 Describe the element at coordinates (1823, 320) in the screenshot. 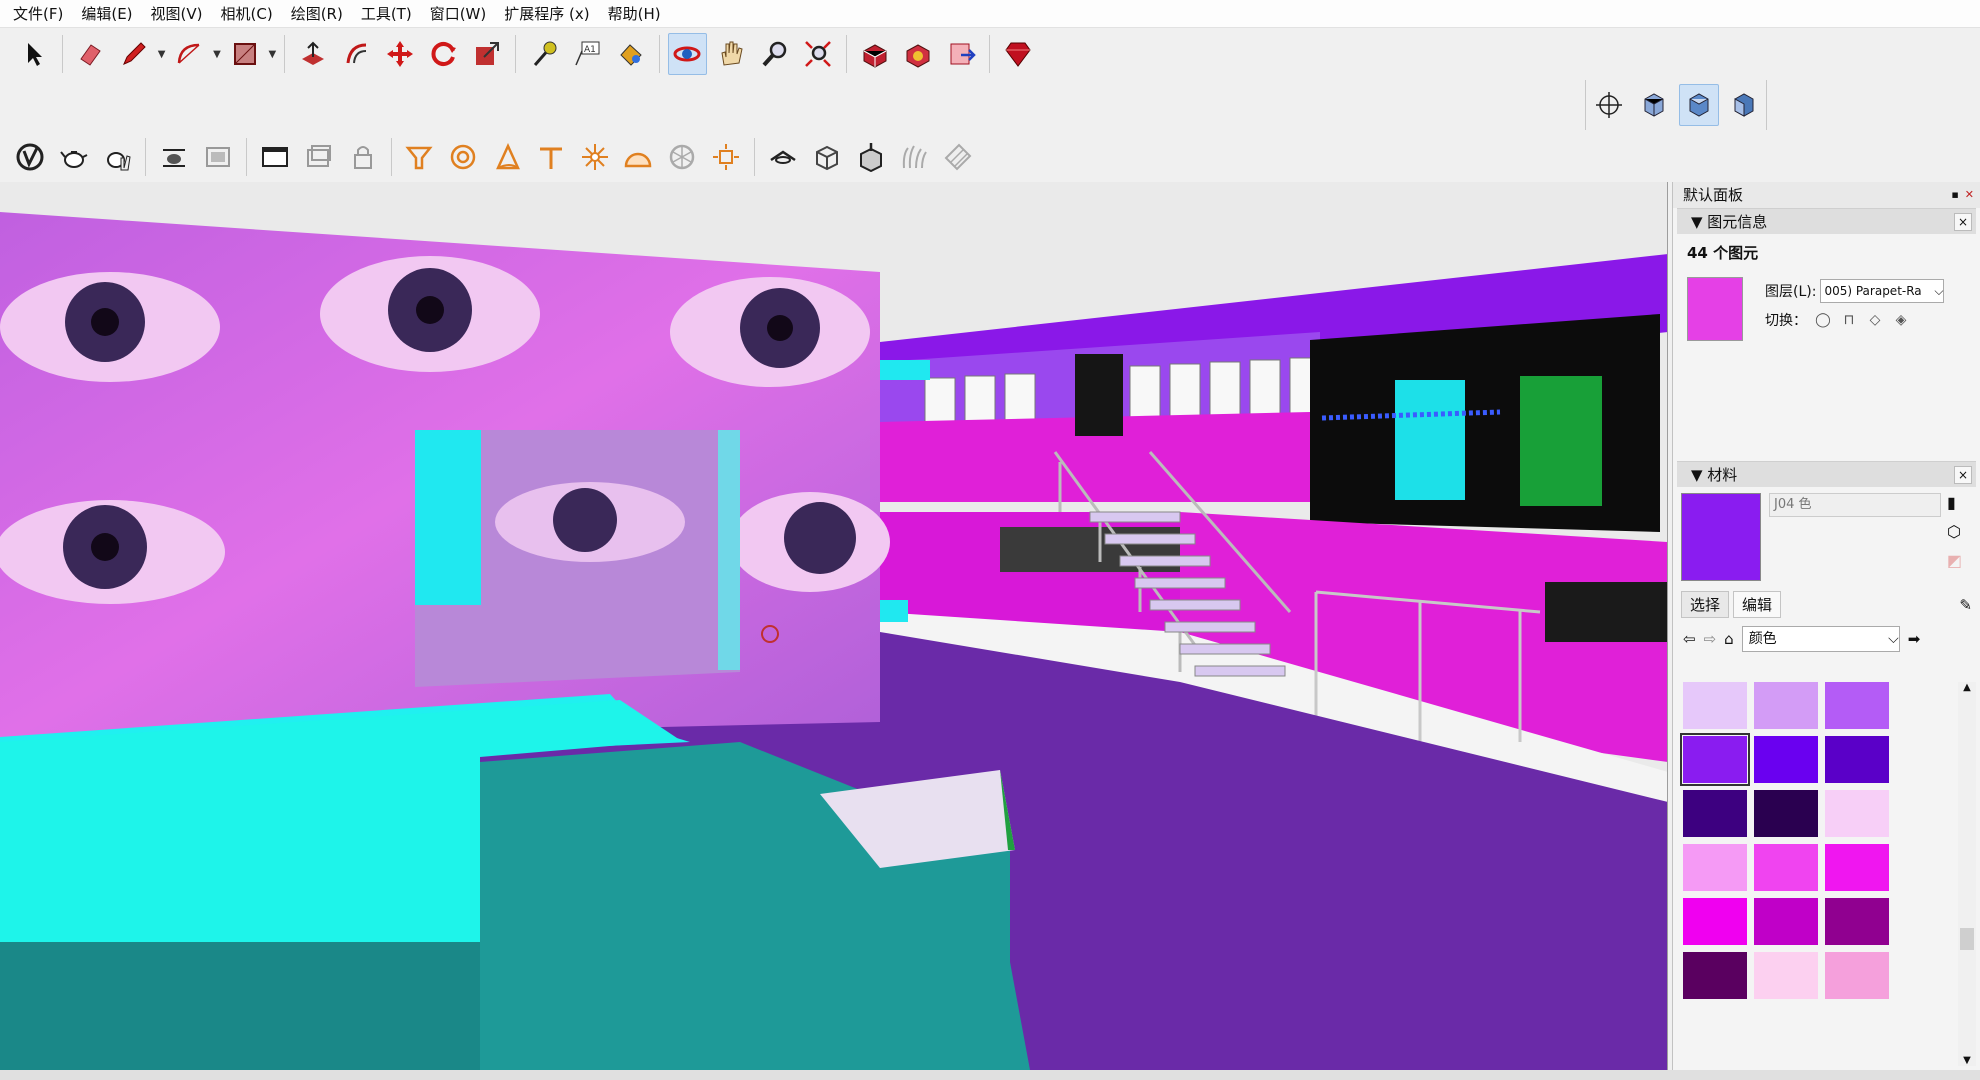

I see `hidden-toggle-icon: ◯` at that location.